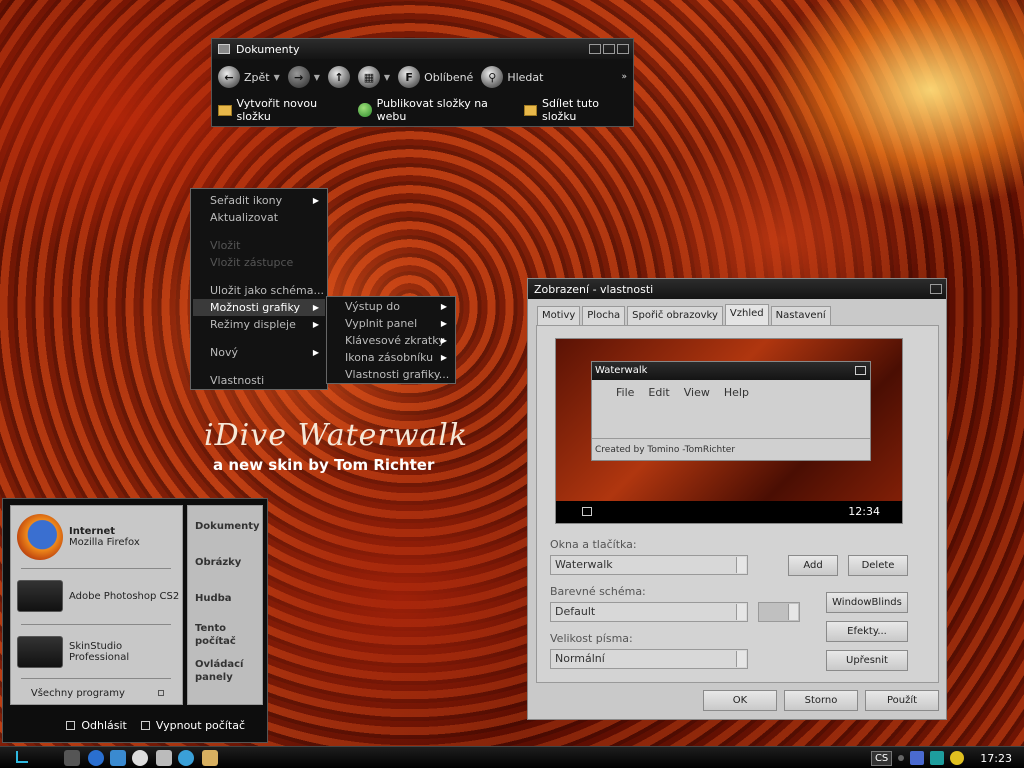 Image resolution: width=1024 pixels, height=768 pixels. Describe the element at coordinates (72, 758) in the screenshot. I see `show-desktop-icon` at that location.